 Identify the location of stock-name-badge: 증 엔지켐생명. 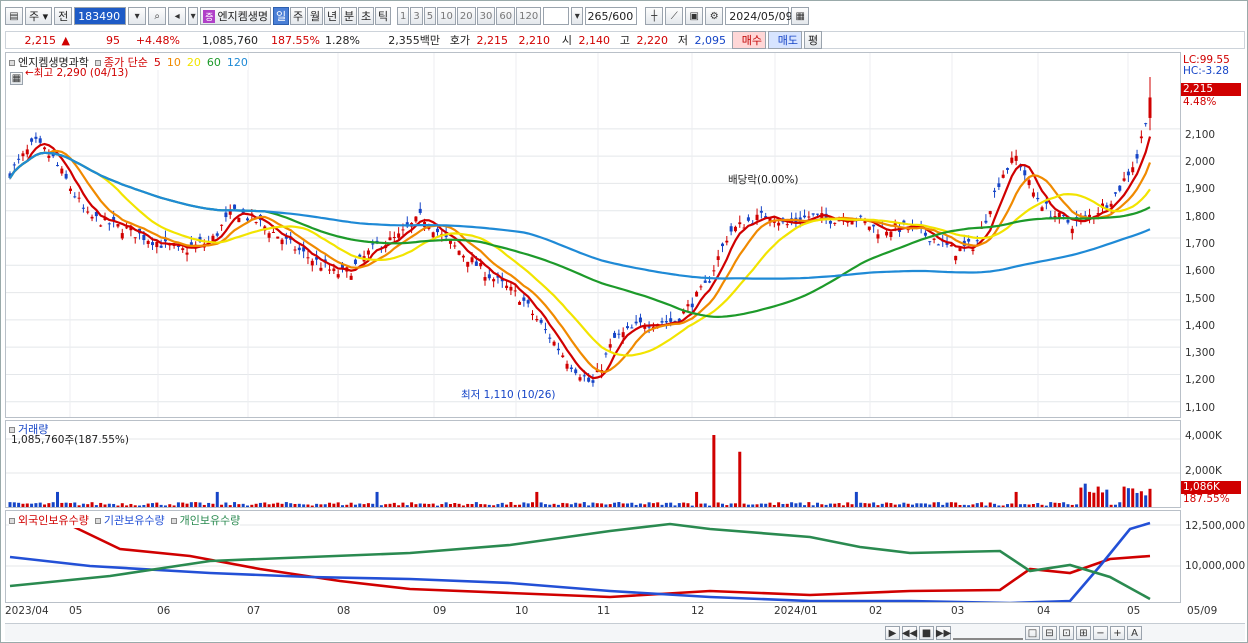
(236, 16).